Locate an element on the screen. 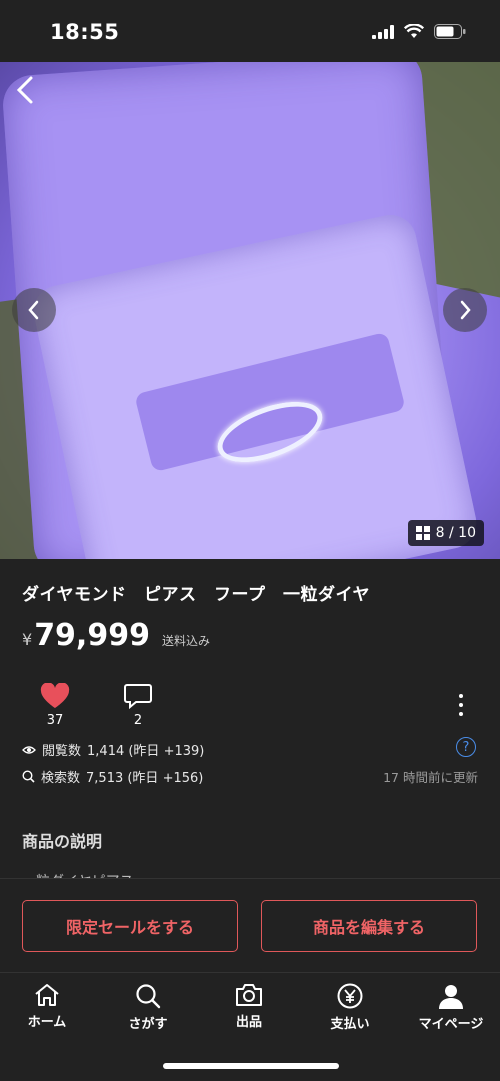 The height and width of the screenshot is (1081, 500). help-icon: ? is located at coordinates (466, 747).